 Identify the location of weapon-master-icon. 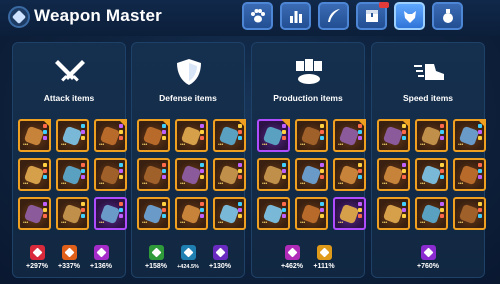
(19, 17).